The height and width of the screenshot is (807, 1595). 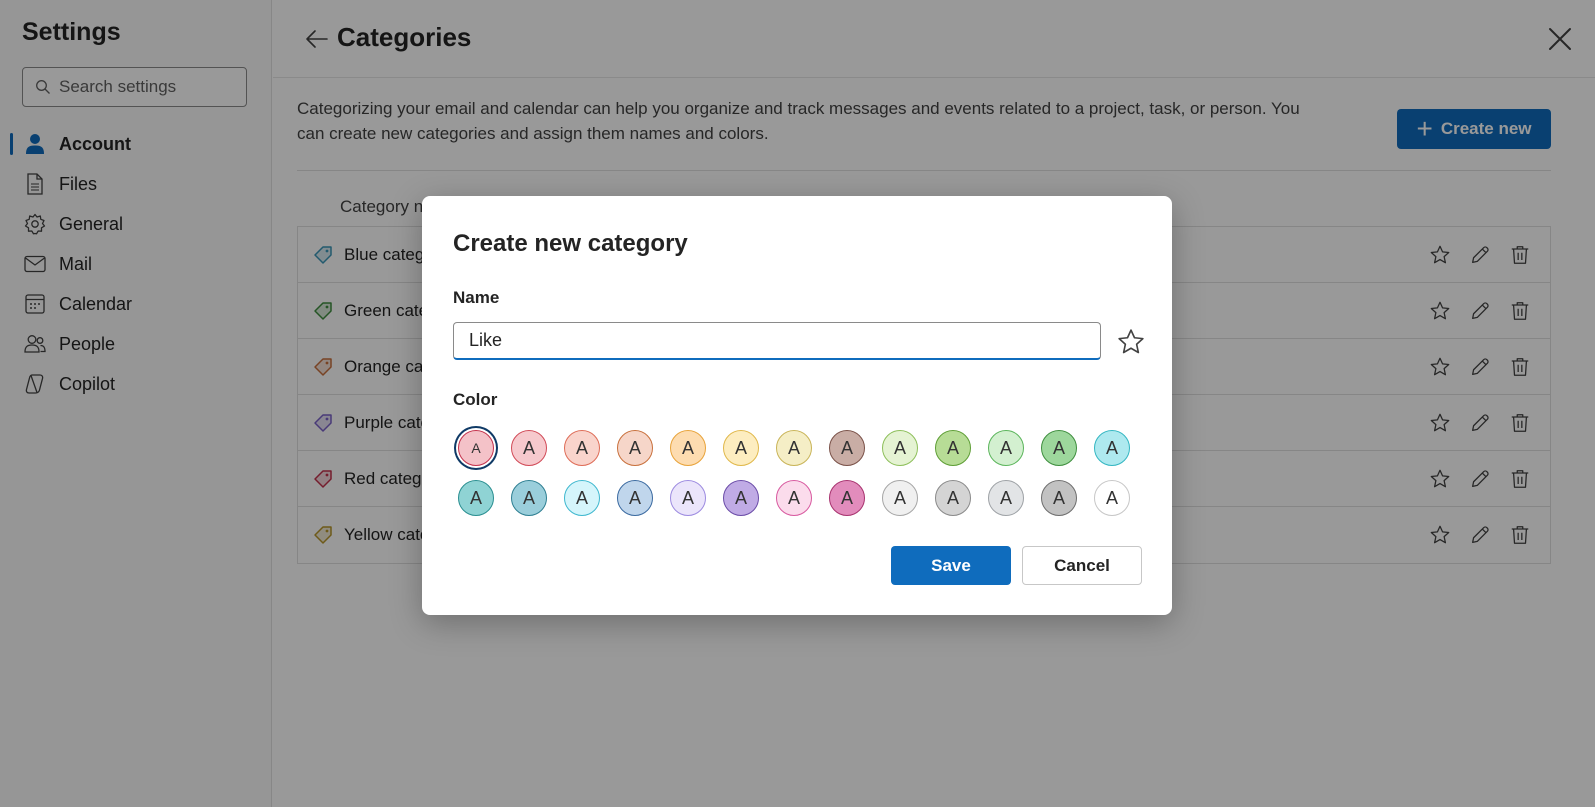 What do you see at coordinates (475, 399) in the screenshot?
I see `color-label: Color` at bounding box center [475, 399].